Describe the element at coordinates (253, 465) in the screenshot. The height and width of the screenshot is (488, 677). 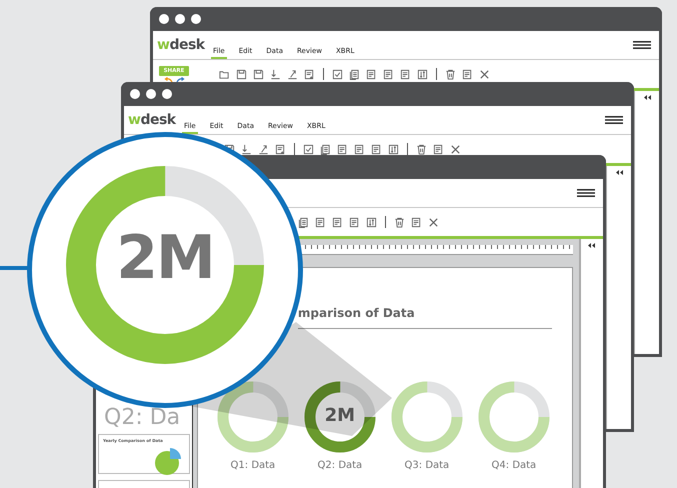
I see `donut-label: Q1: Data` at that location.